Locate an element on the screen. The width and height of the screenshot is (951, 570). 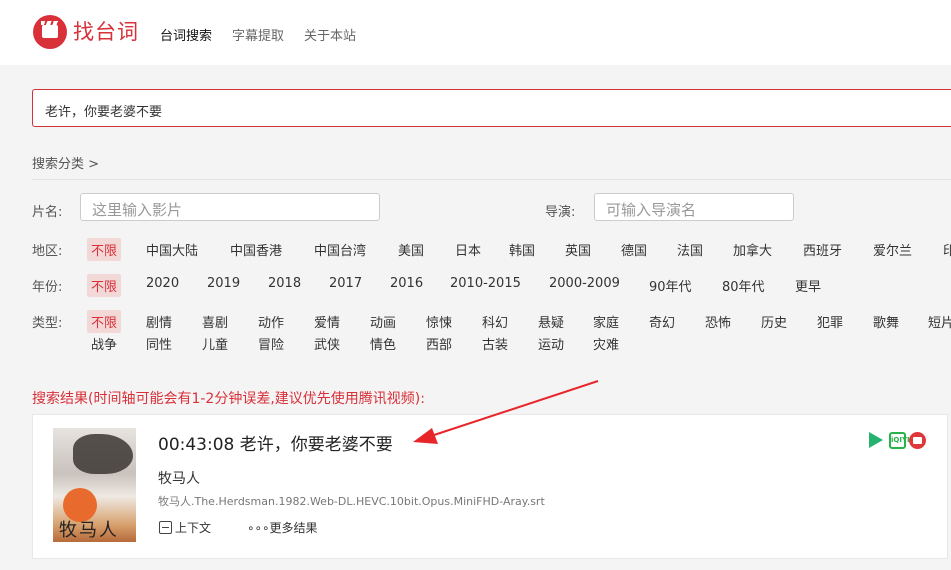
arrow-head is located at coordinates (425, 436).